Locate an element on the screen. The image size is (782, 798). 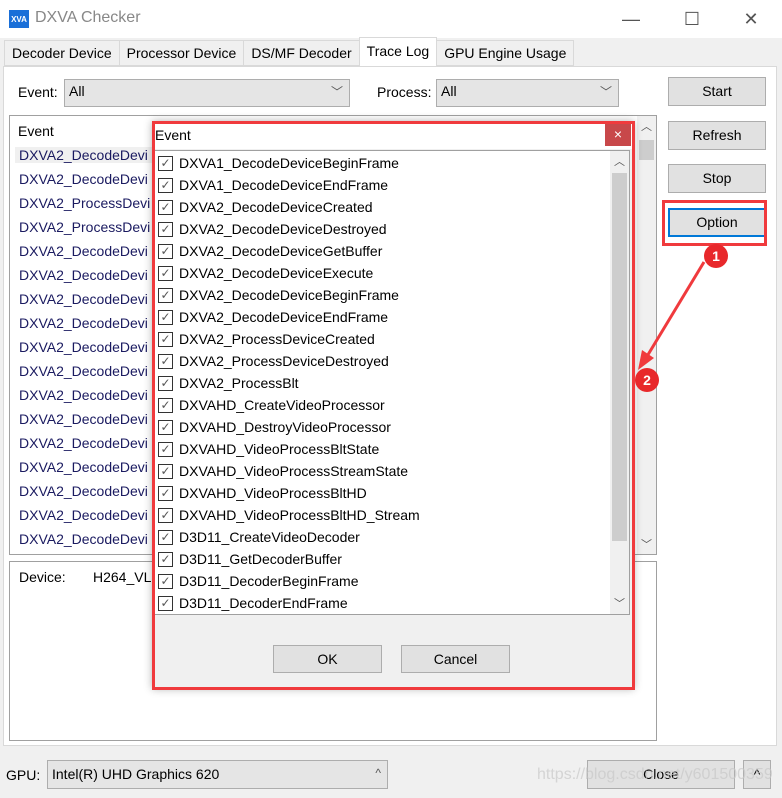
annotation-step-2: 2 is located at coordinates (647, 380).